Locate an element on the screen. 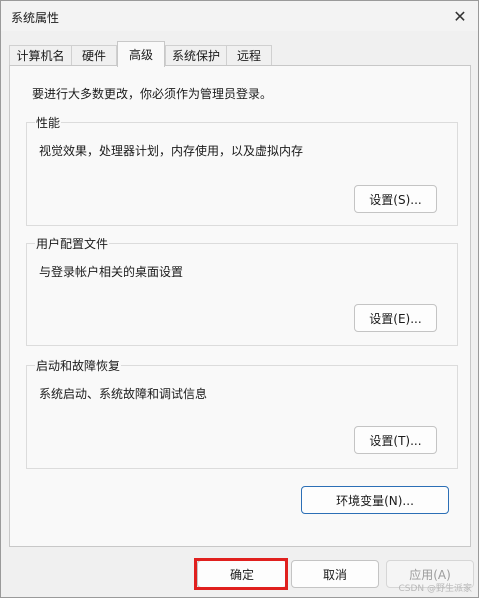 This screenshot has width=479, height=598. window-title: 系统属性 is located at coordinates (35, 18).